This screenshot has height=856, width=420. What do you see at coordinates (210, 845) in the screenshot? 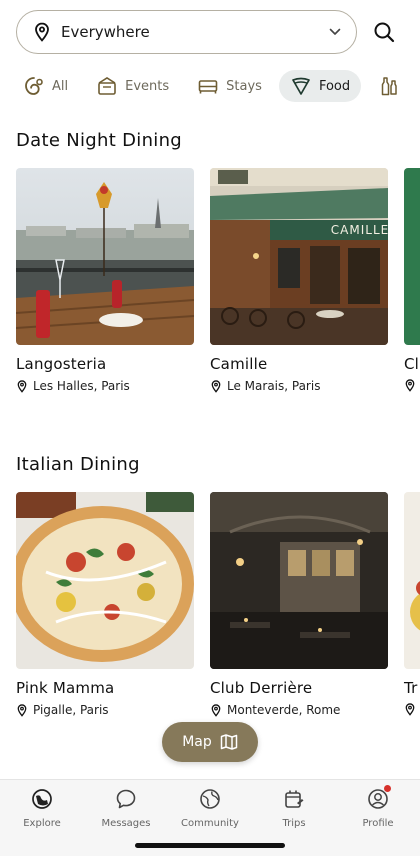
I see `home-indicator` at bounding box center [210, 845].